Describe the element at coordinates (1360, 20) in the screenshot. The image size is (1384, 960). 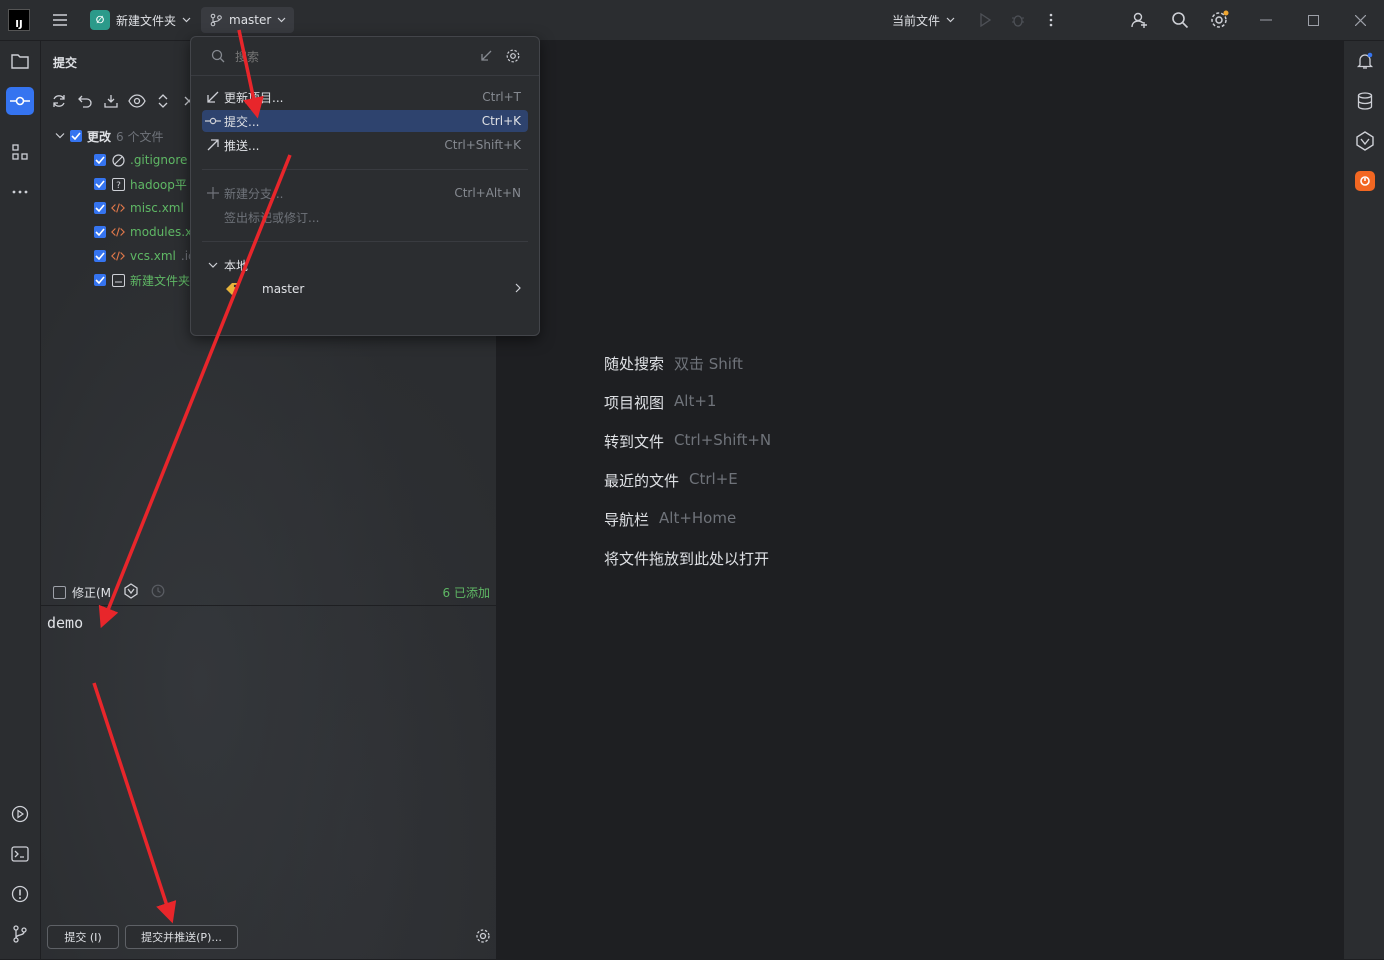
I see `close-icon` at that location.